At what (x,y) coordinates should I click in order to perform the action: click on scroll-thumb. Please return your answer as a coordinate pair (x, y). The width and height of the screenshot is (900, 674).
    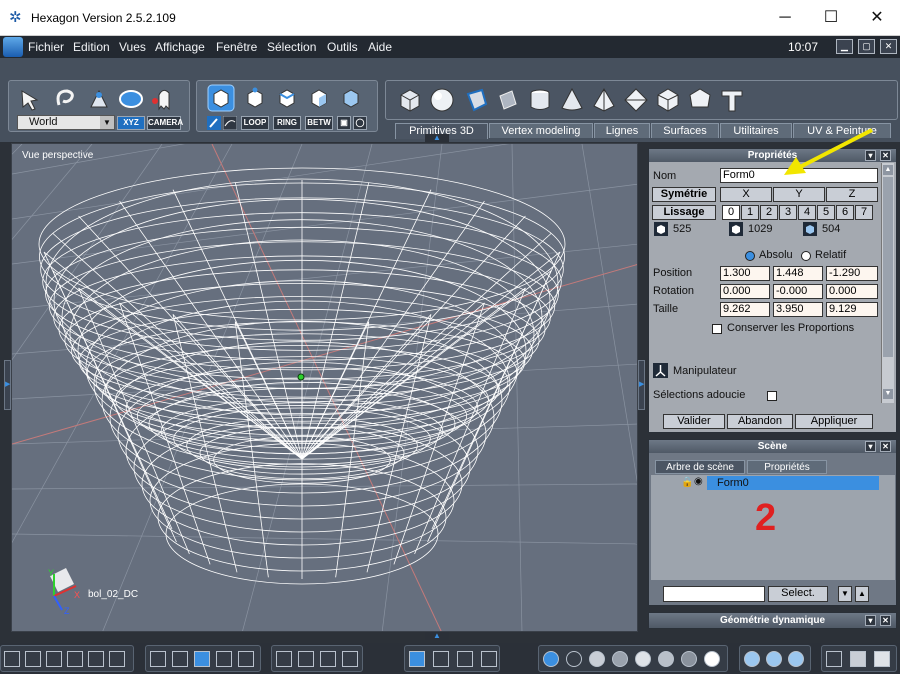
    Looking at the image, I should click on (888, 267).